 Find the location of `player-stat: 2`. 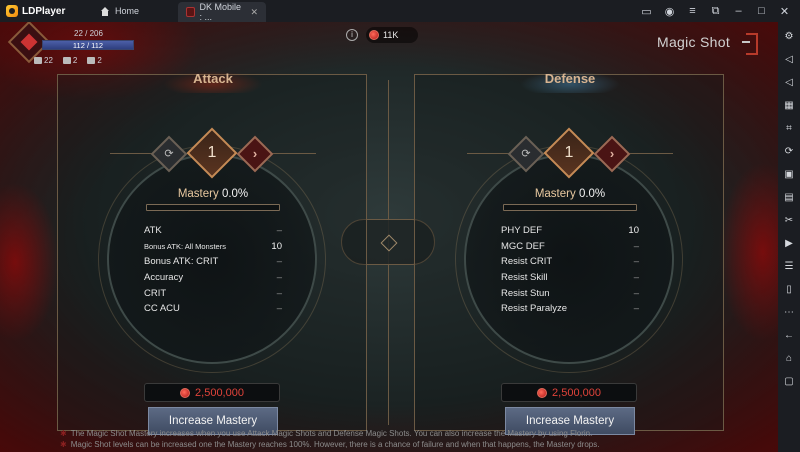

player-stat: 2 is located at coordinates (70, 60).